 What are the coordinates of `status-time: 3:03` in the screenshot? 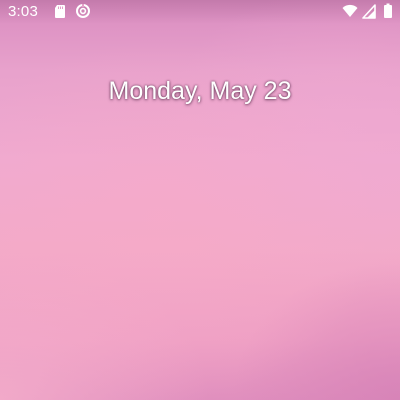 It's located at (23, 11).